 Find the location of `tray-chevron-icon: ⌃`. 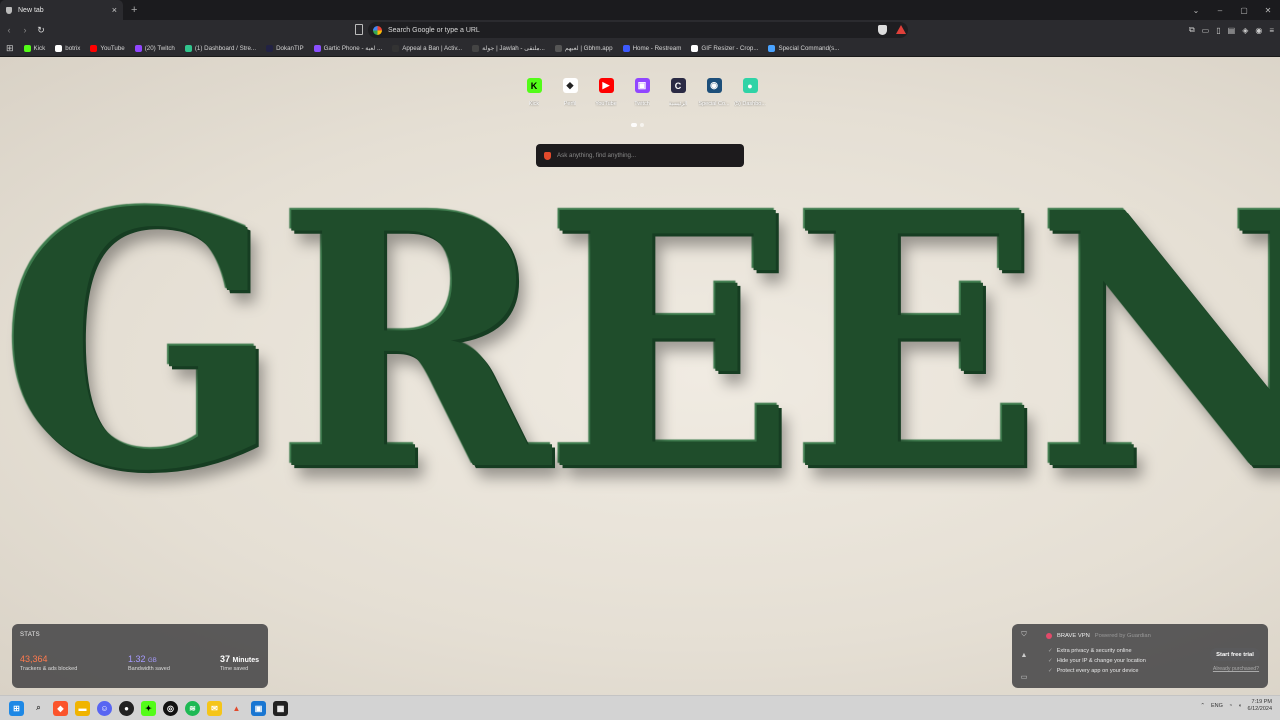

tray-chevron-icon: ⌃ is located at coordinates (1202, 706).